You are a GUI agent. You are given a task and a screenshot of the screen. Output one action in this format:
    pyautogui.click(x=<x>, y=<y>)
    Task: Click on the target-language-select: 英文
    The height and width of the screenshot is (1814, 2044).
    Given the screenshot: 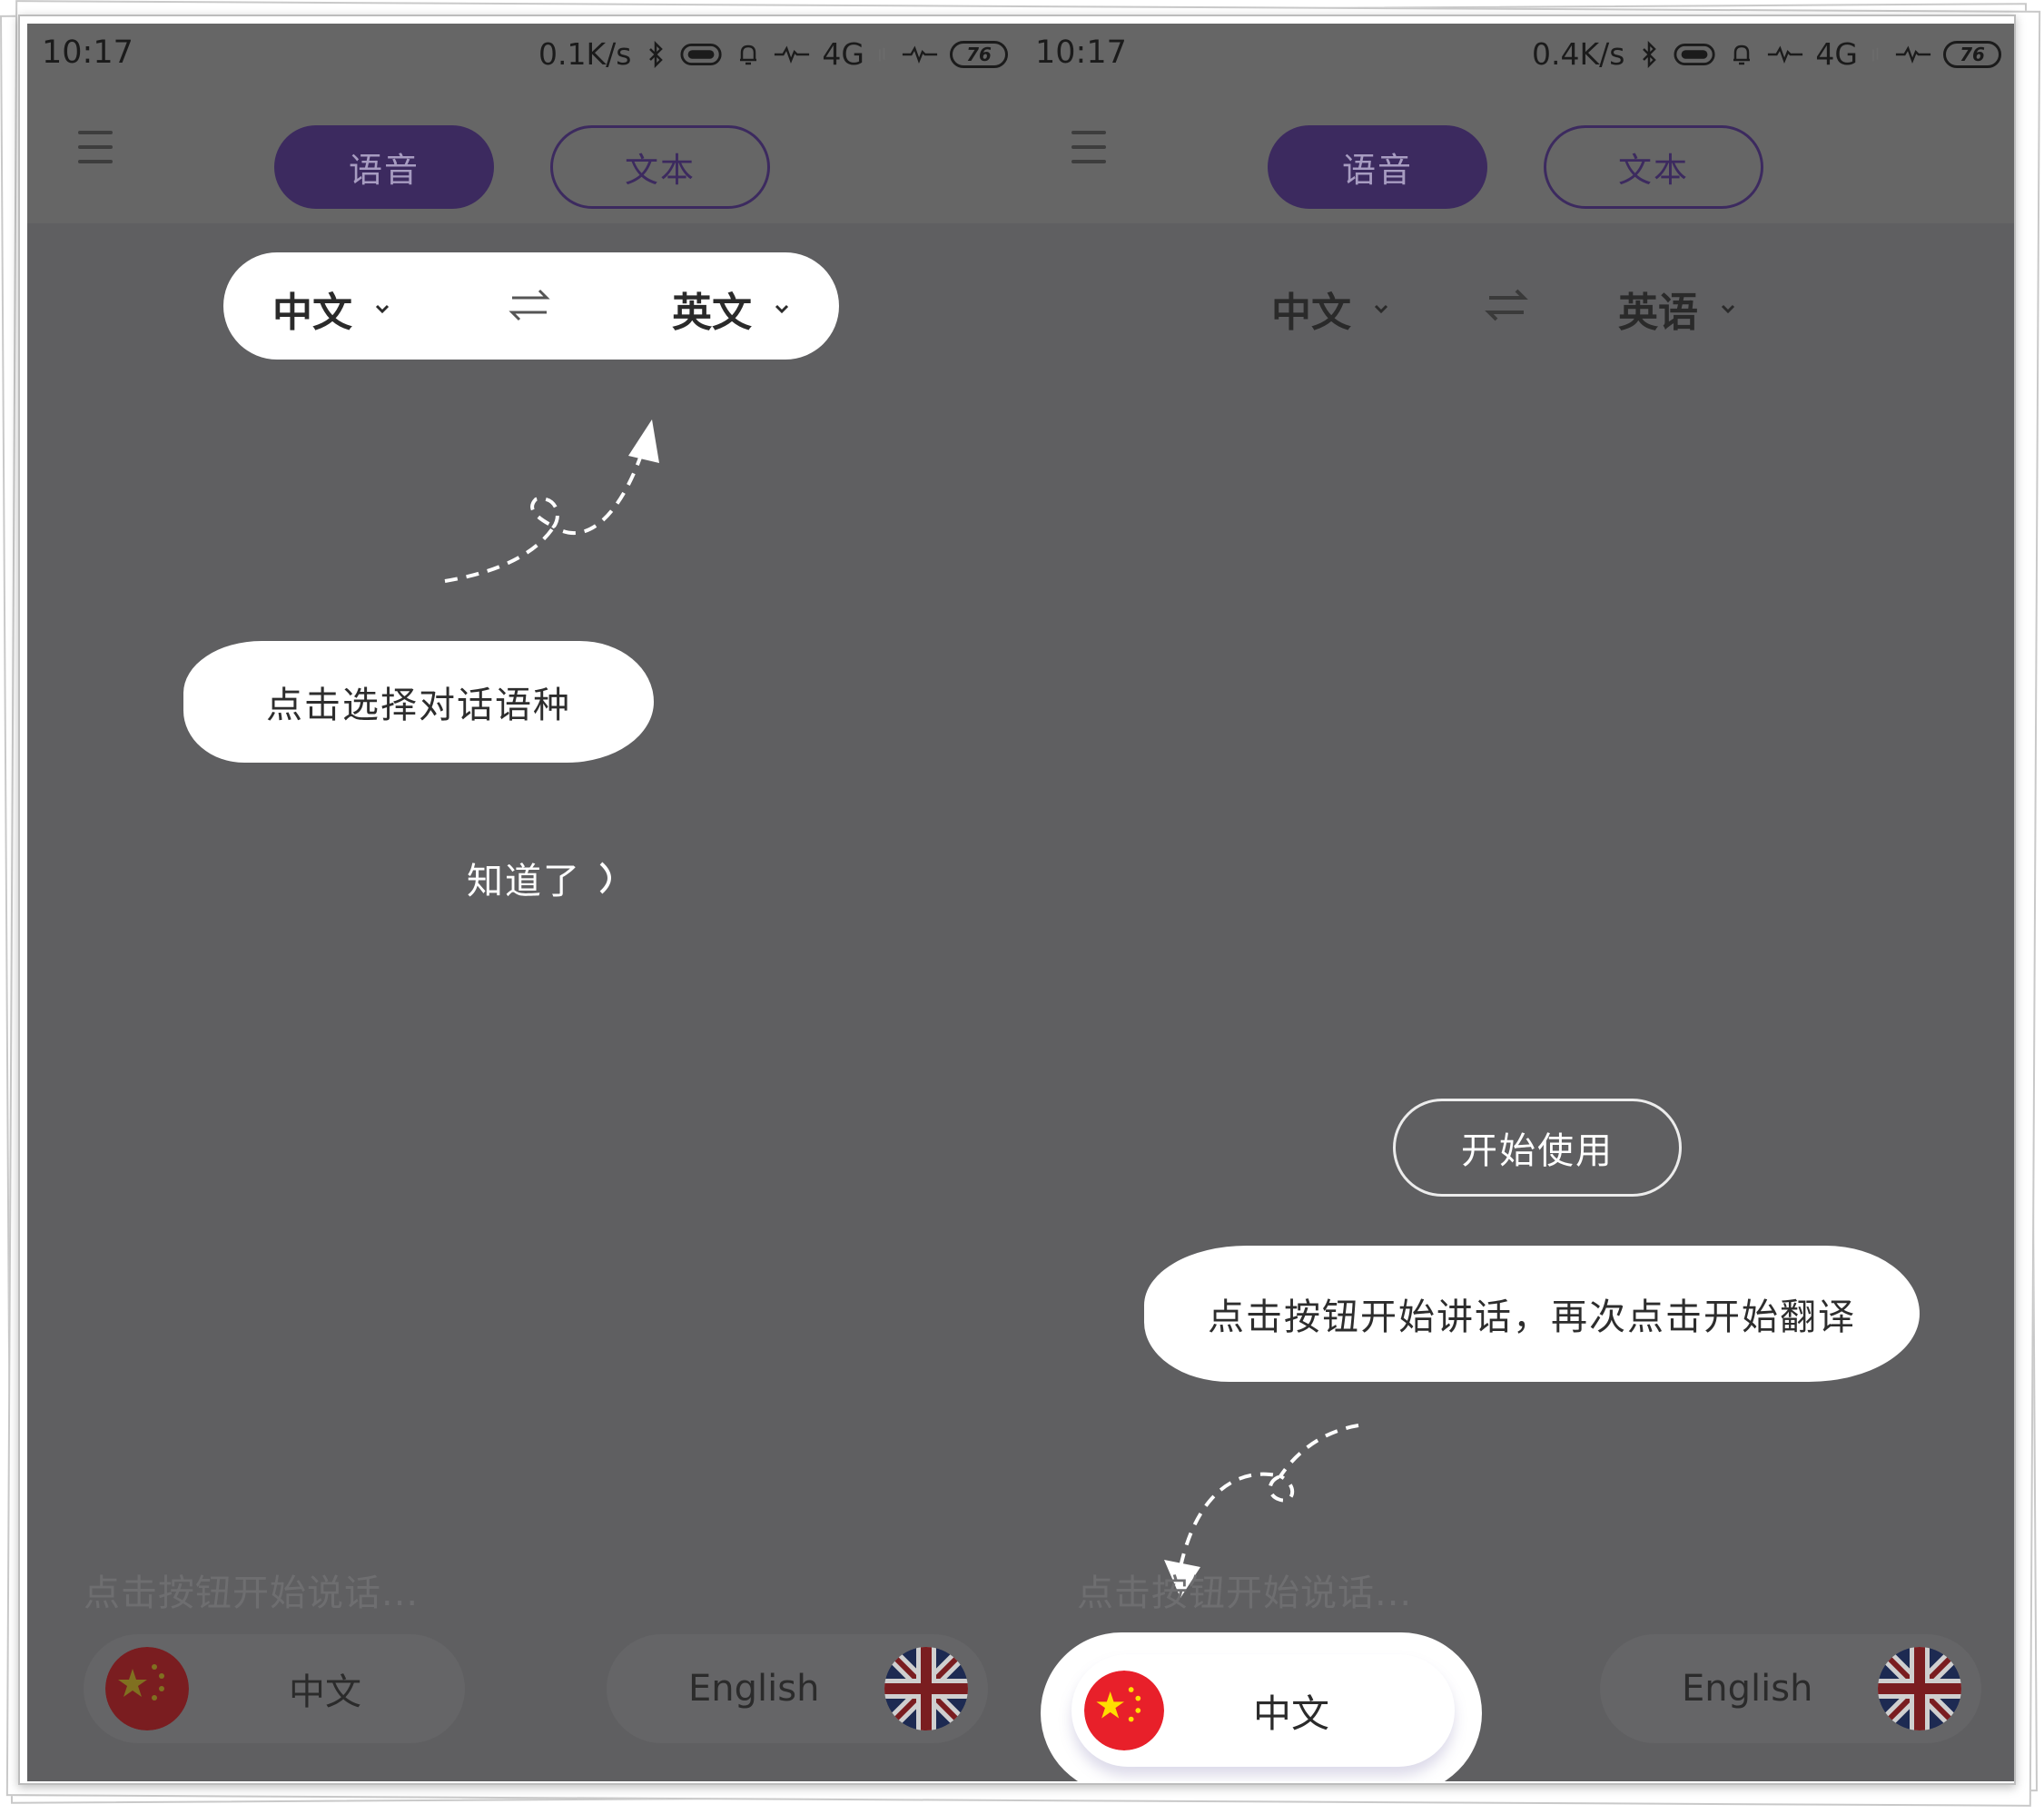 What is the action you would take?
    pyautogui.click(x=732, y=309)
    